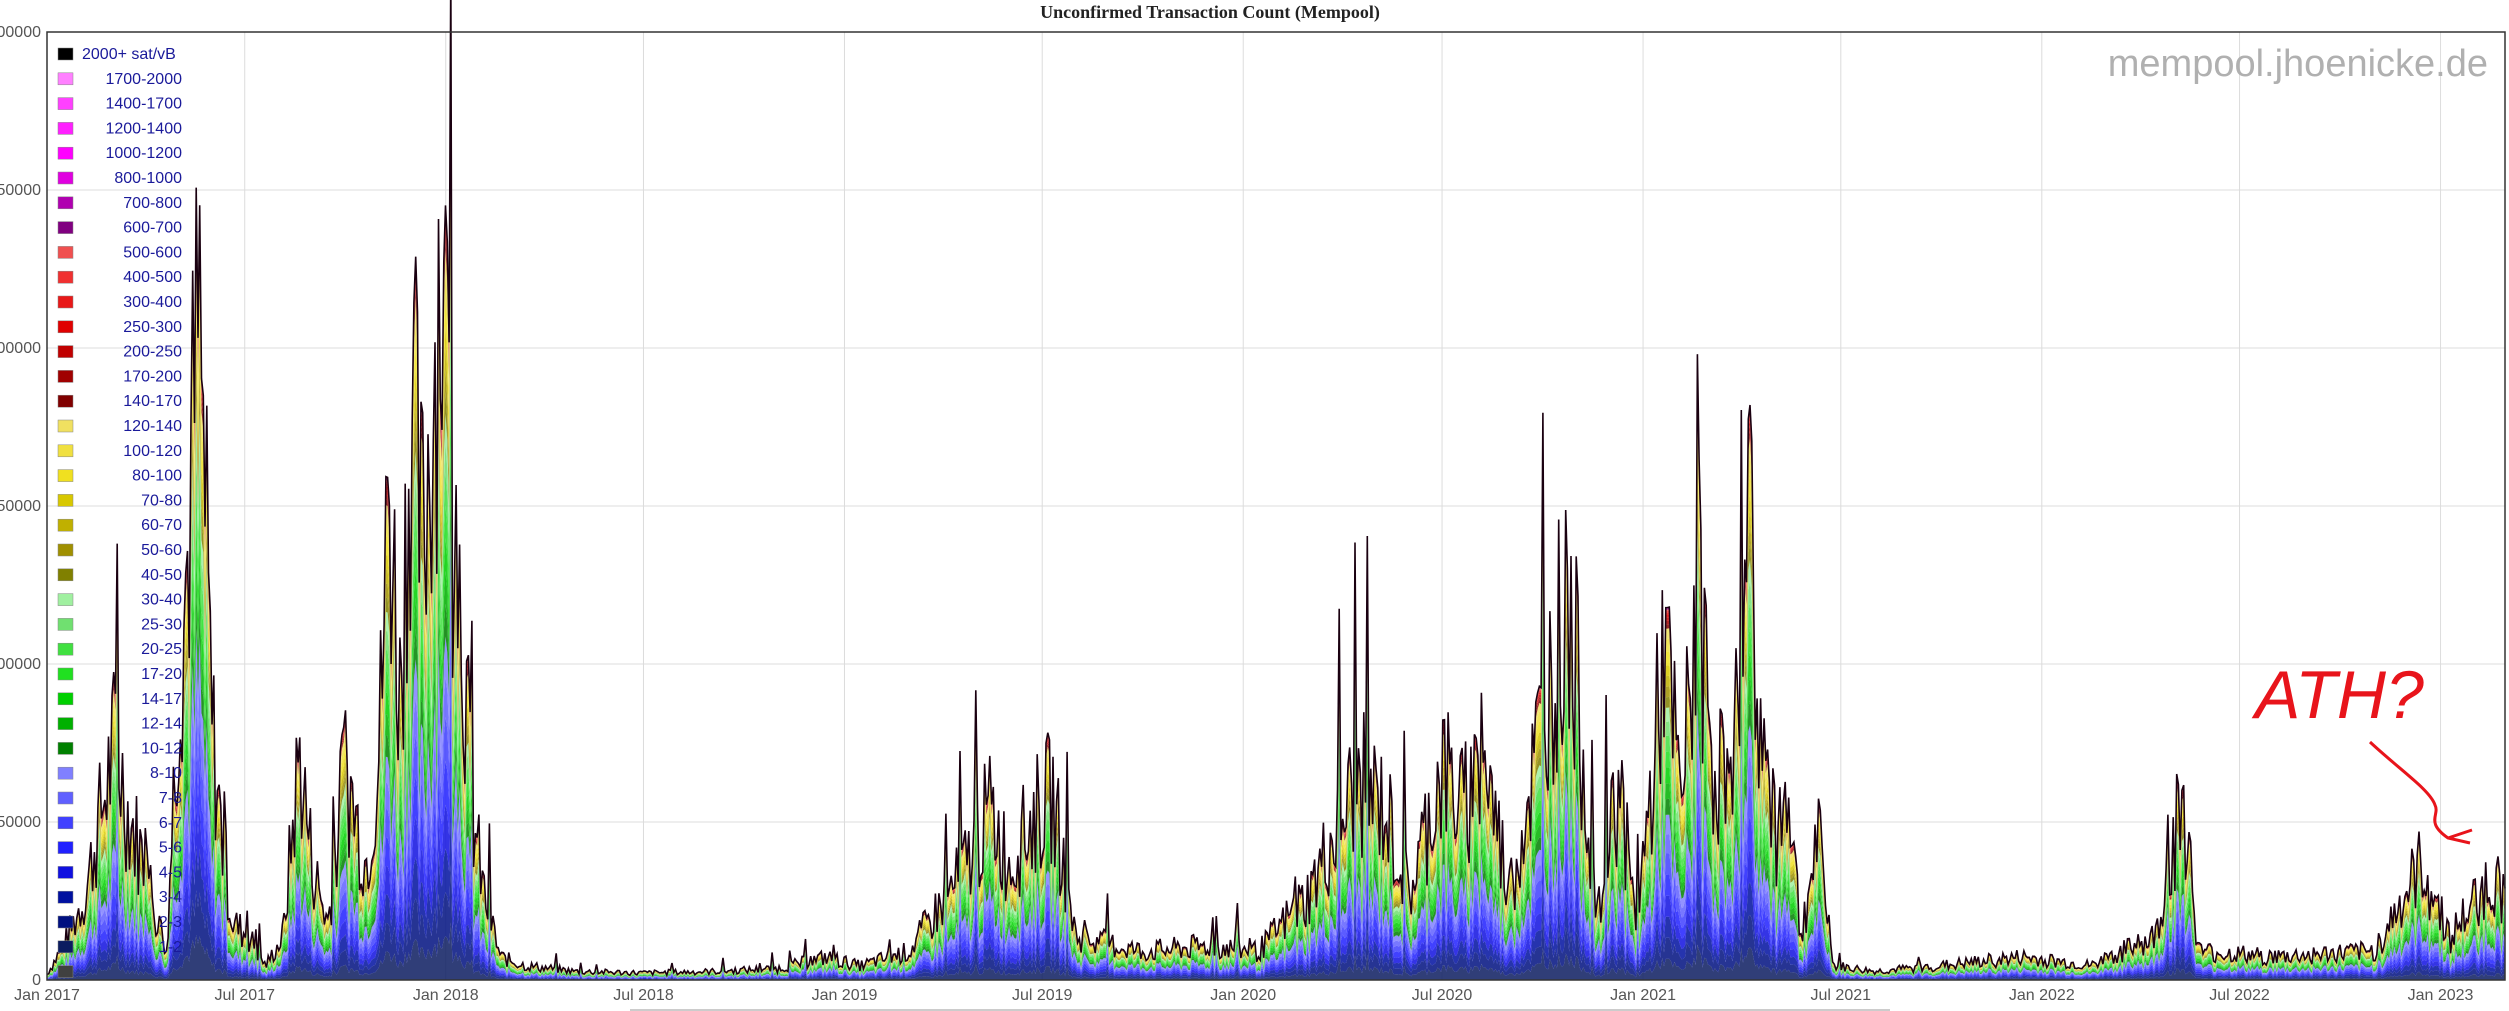  Describe the element at coordinates (1210, 12) in the screenshot. I see `chart-title: Unconfirmed Transaction Count (Mempool)` at that location.